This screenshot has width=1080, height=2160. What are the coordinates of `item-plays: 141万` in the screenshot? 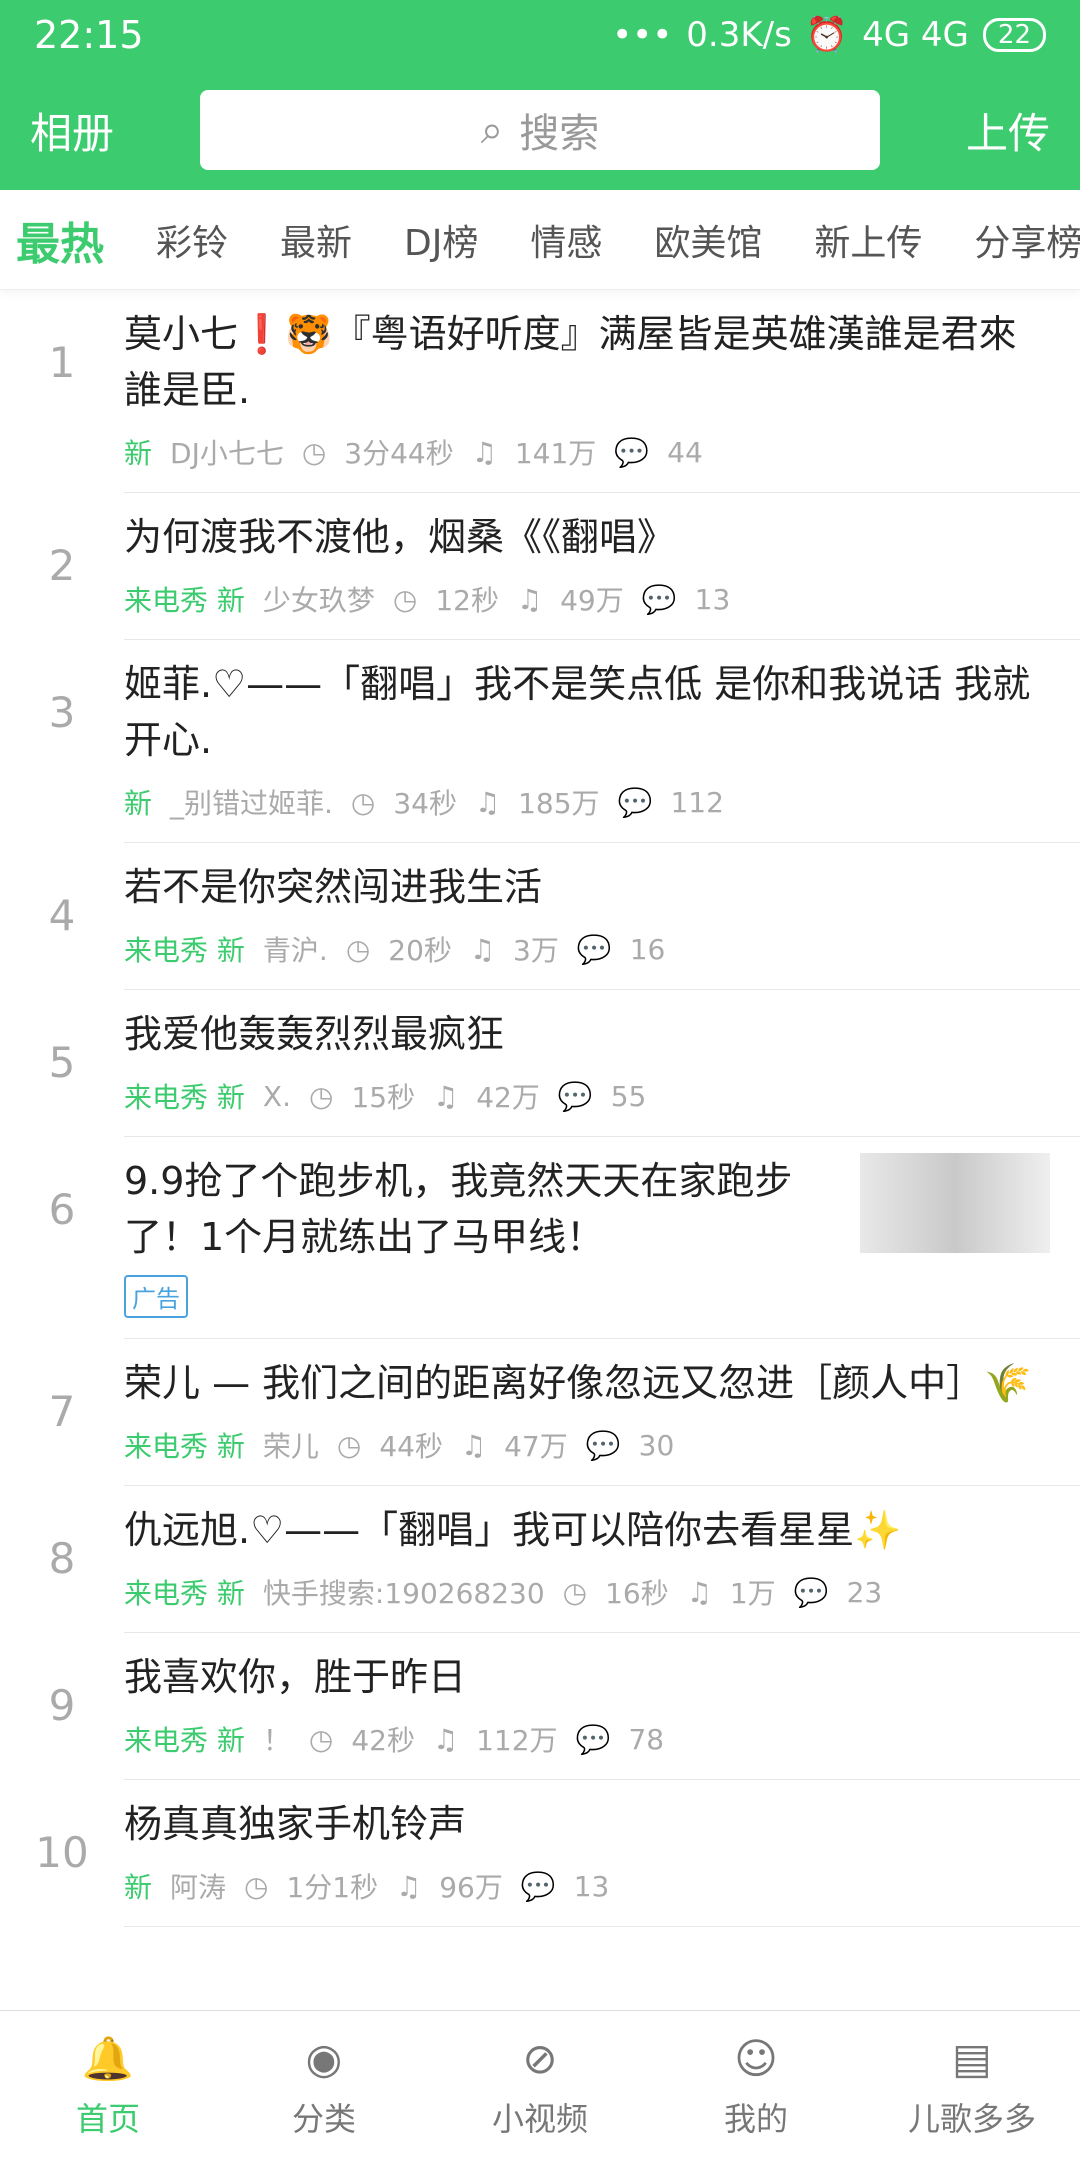 It's located at (555, 453).